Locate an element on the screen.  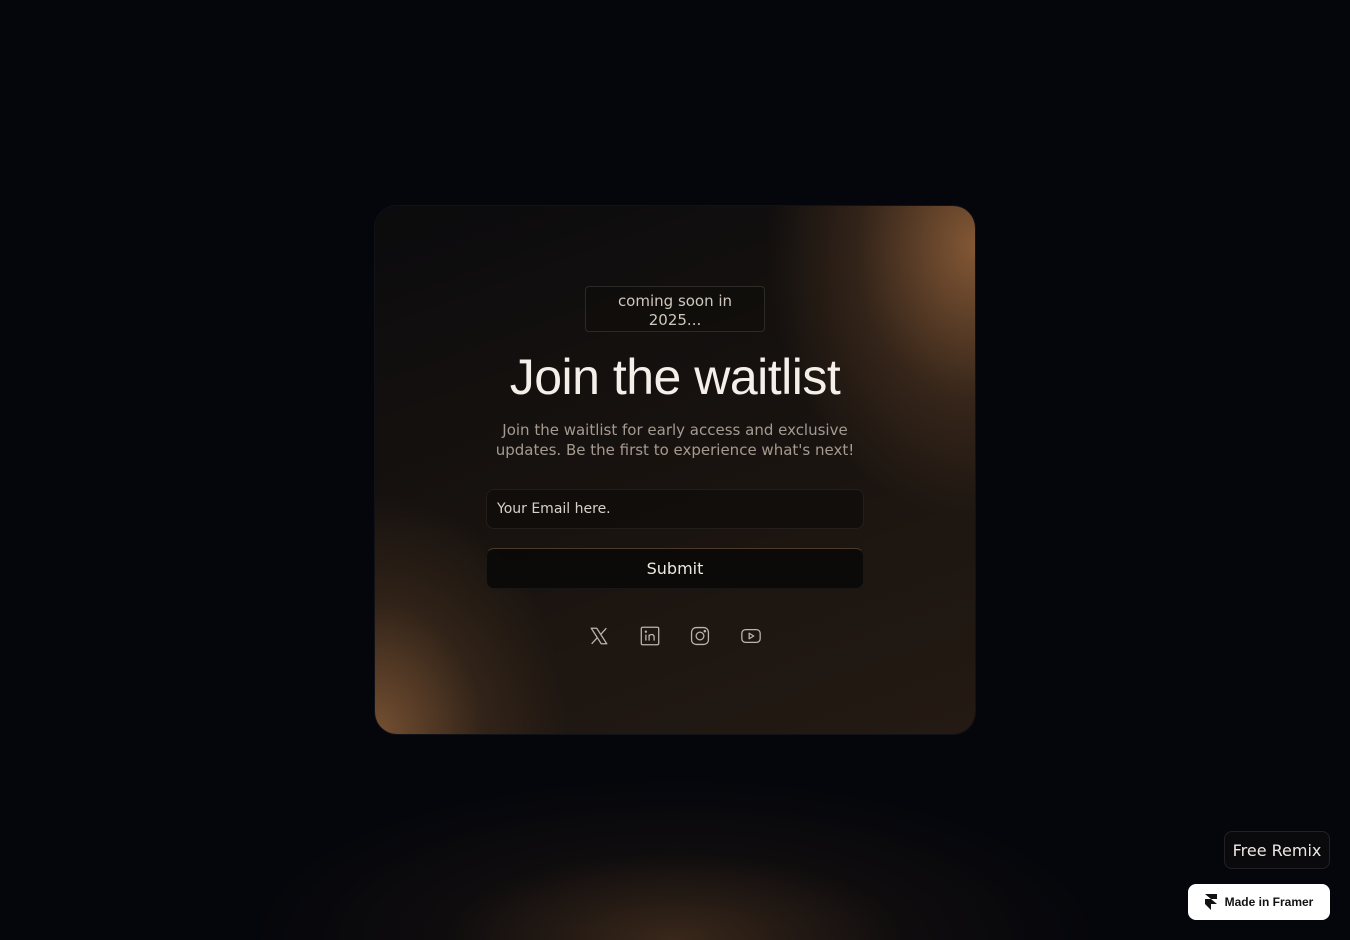
instagram-icon is located at coordinates (700, 636).